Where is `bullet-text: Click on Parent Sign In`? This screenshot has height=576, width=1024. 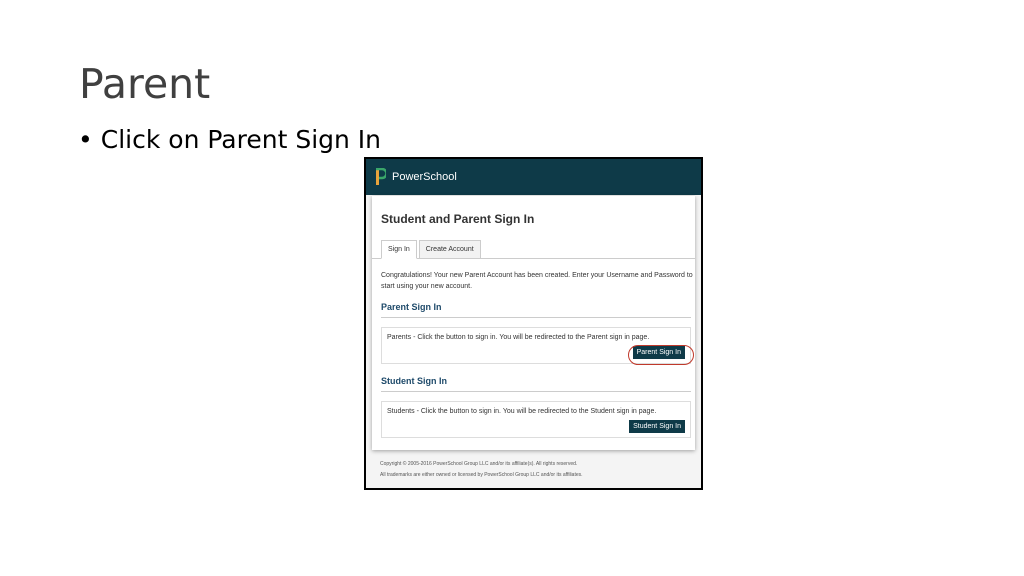
bullet-text: Click on Parent Sign In is located at coordinates (241, 139).